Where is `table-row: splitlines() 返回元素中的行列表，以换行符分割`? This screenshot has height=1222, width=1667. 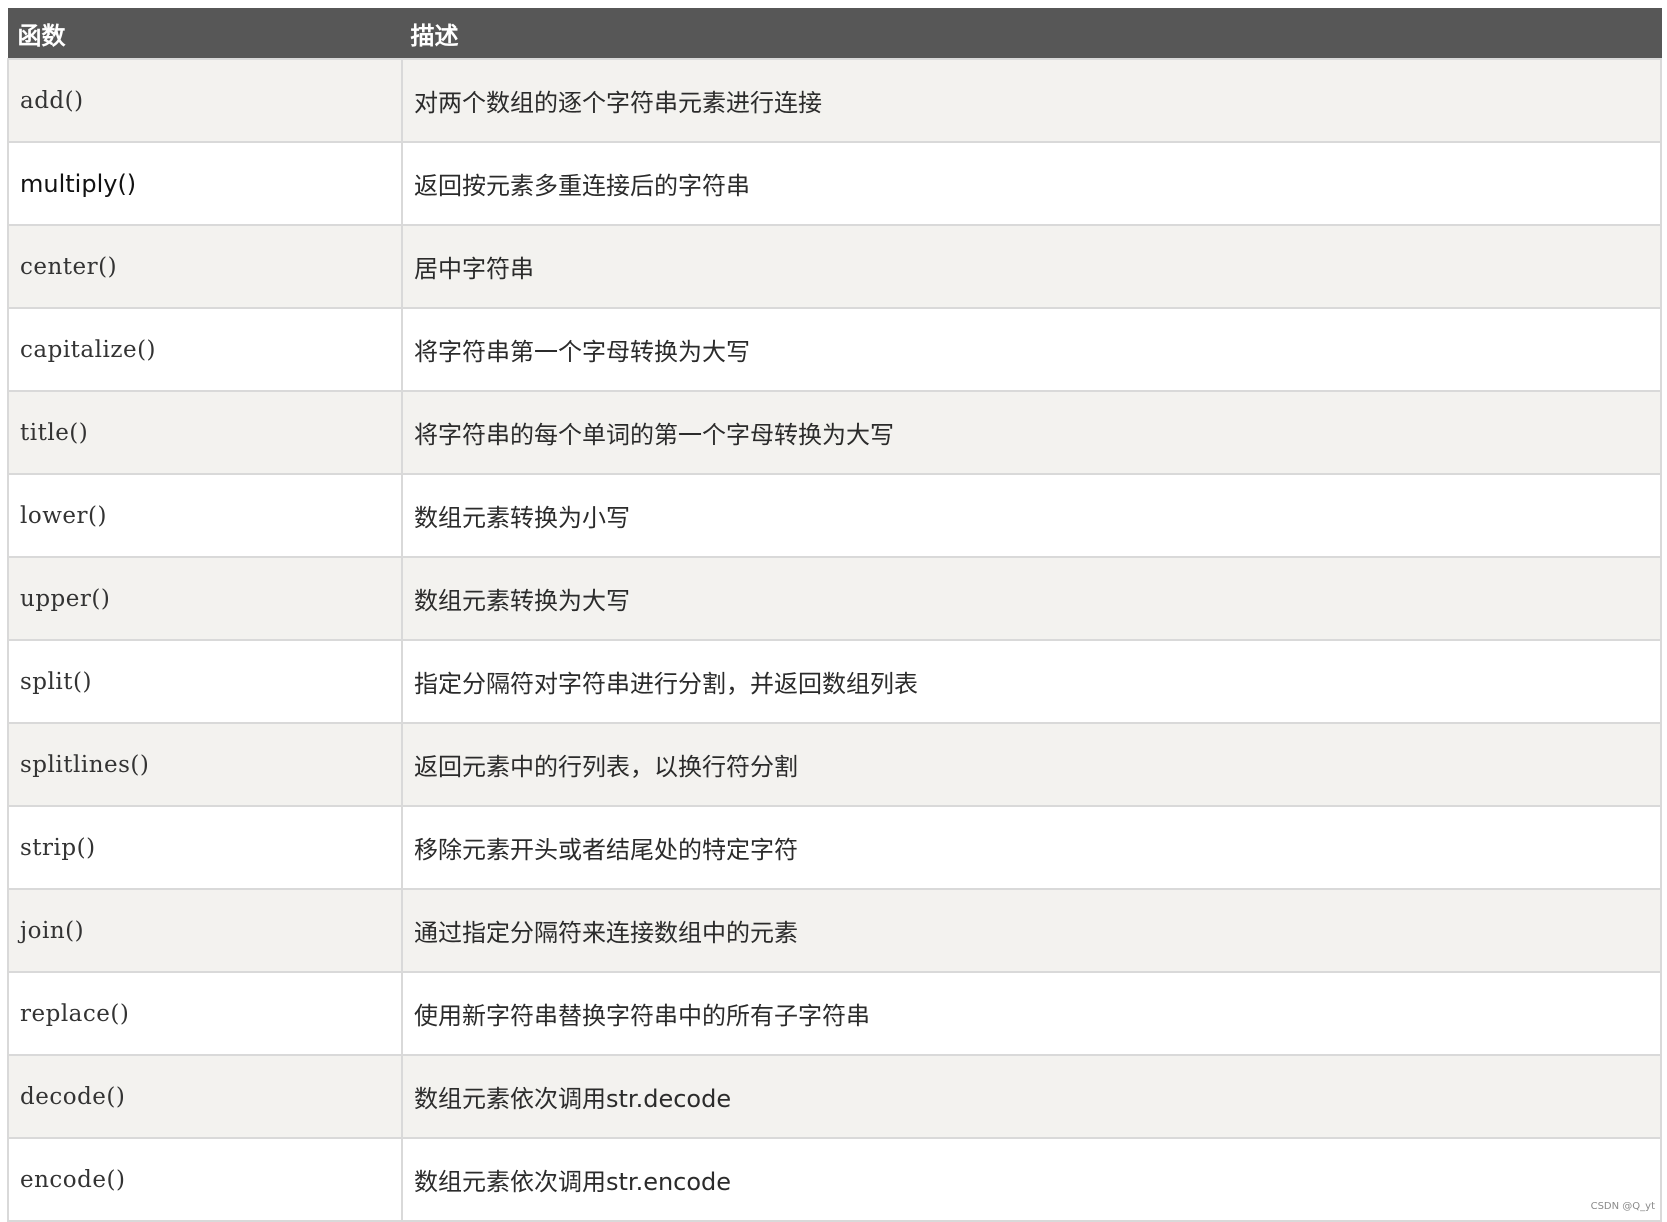 table-row: splitlines() 返回元素中的行列表，以换行符分割 is located at coordinates (834, 764).